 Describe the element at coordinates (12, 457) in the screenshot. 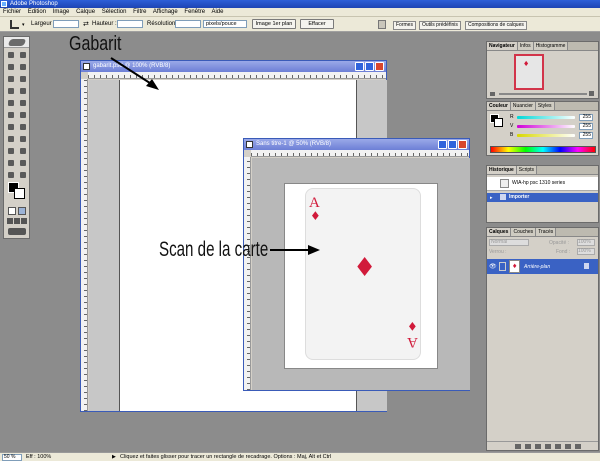

I see `zoom-level-field: 50 %` at that location.